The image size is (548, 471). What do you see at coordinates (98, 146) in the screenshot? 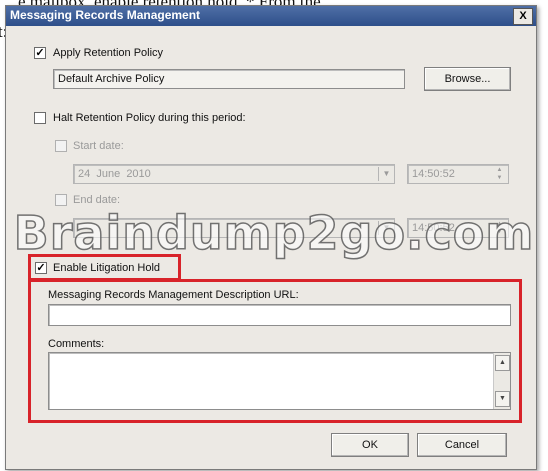
I see `start-date-label: Start date:` at bounding box center [98, 146].